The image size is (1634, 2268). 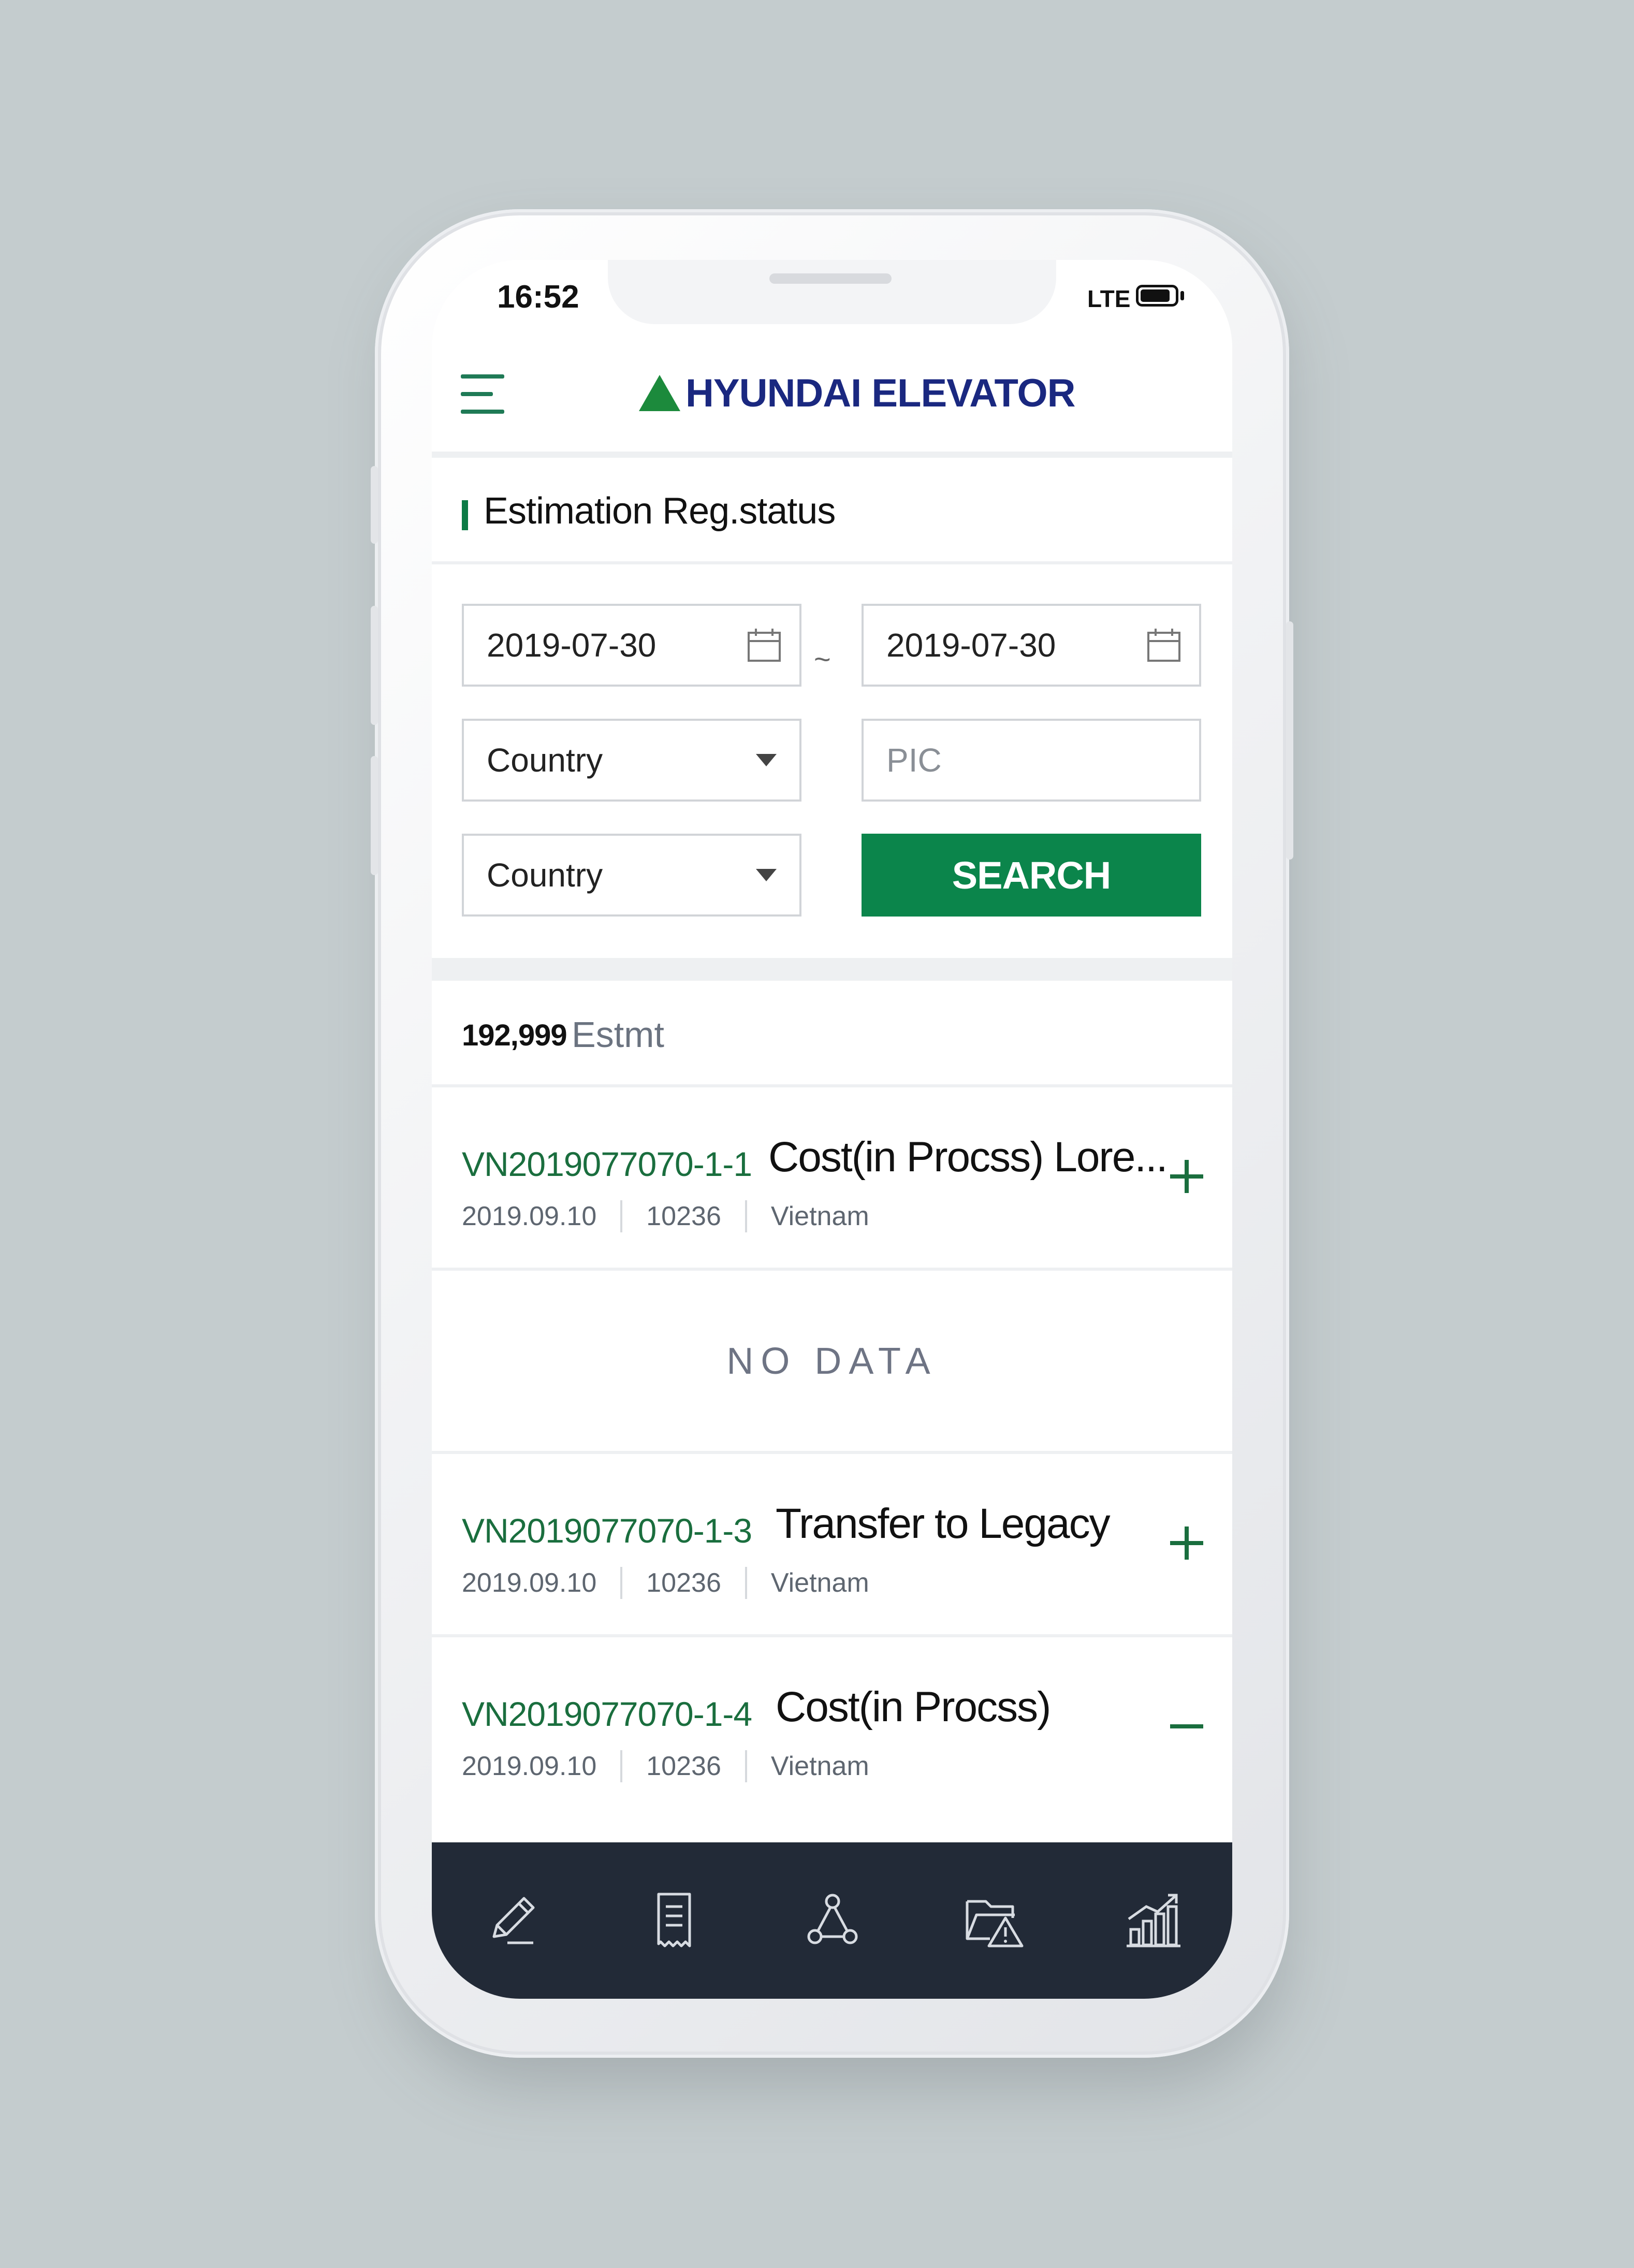 I want to click on pic-input: PIC, so click(x=1031, y=760).